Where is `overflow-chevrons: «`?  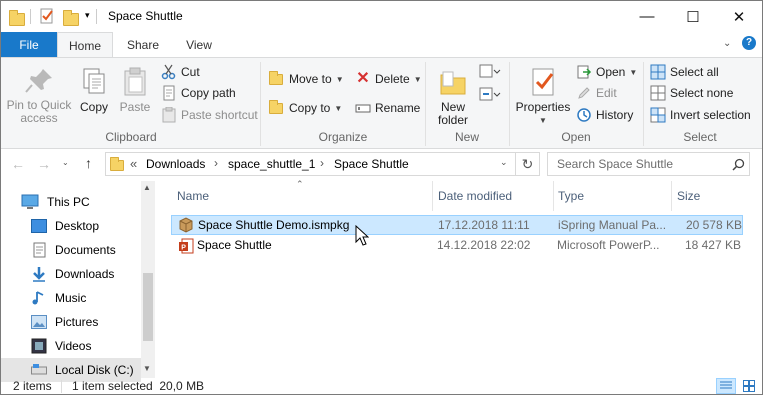
overflow-chevrons: « is located at coordinates (133, 163).